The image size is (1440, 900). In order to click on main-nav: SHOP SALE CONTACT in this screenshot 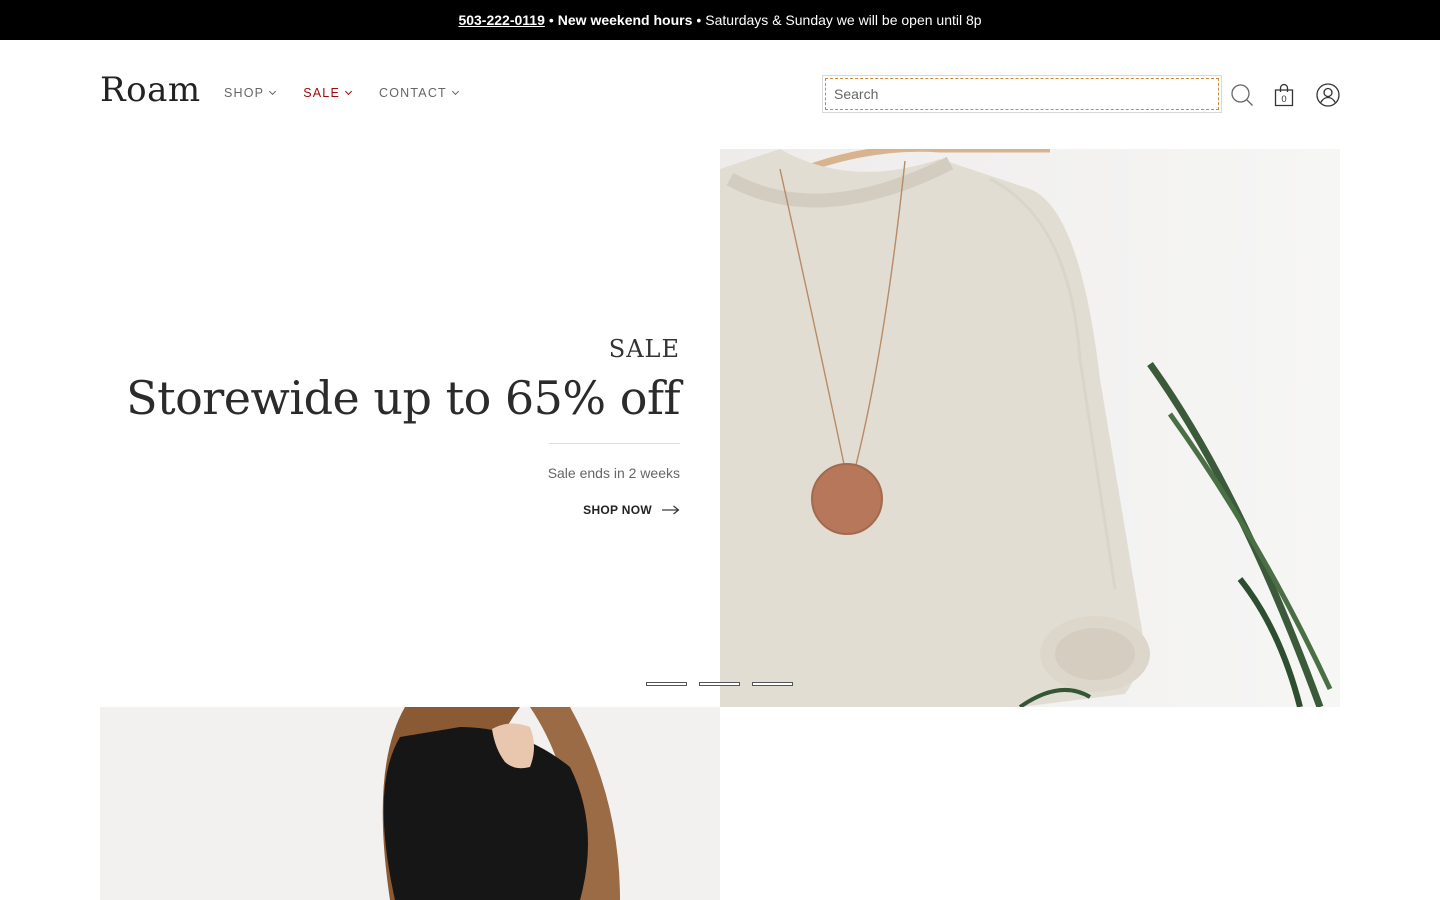, I will do `click(355, 93)`.